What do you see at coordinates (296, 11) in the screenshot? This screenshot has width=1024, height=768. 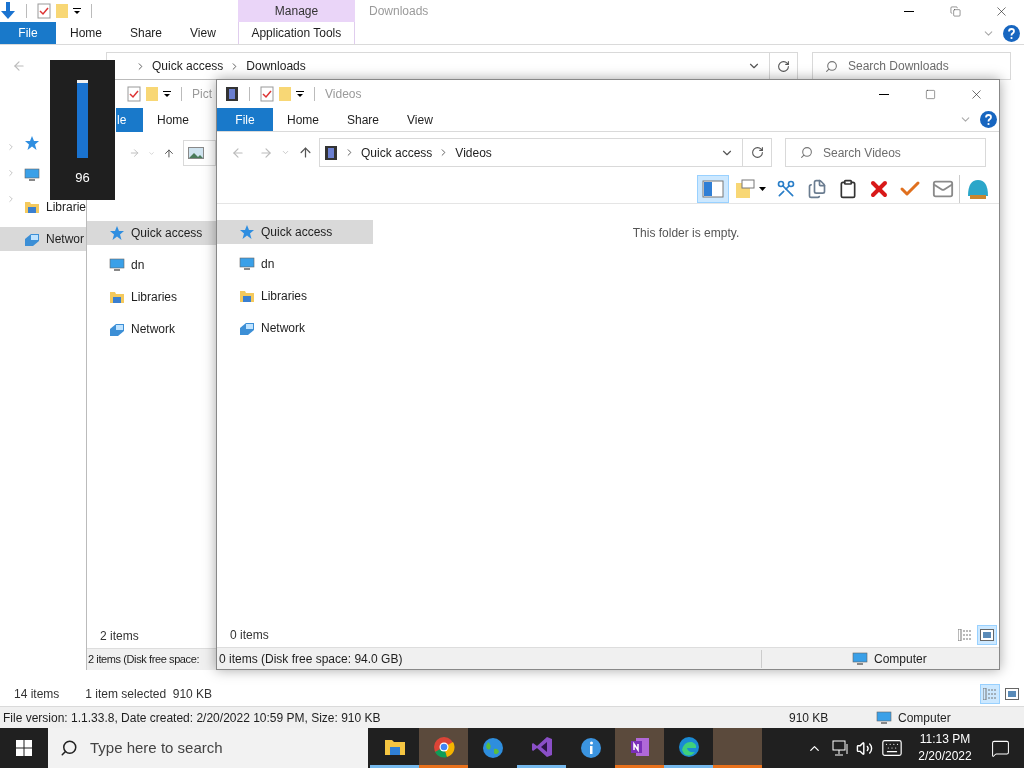 I see `context-tab-header: Manage` at bounding box center [296, 11].